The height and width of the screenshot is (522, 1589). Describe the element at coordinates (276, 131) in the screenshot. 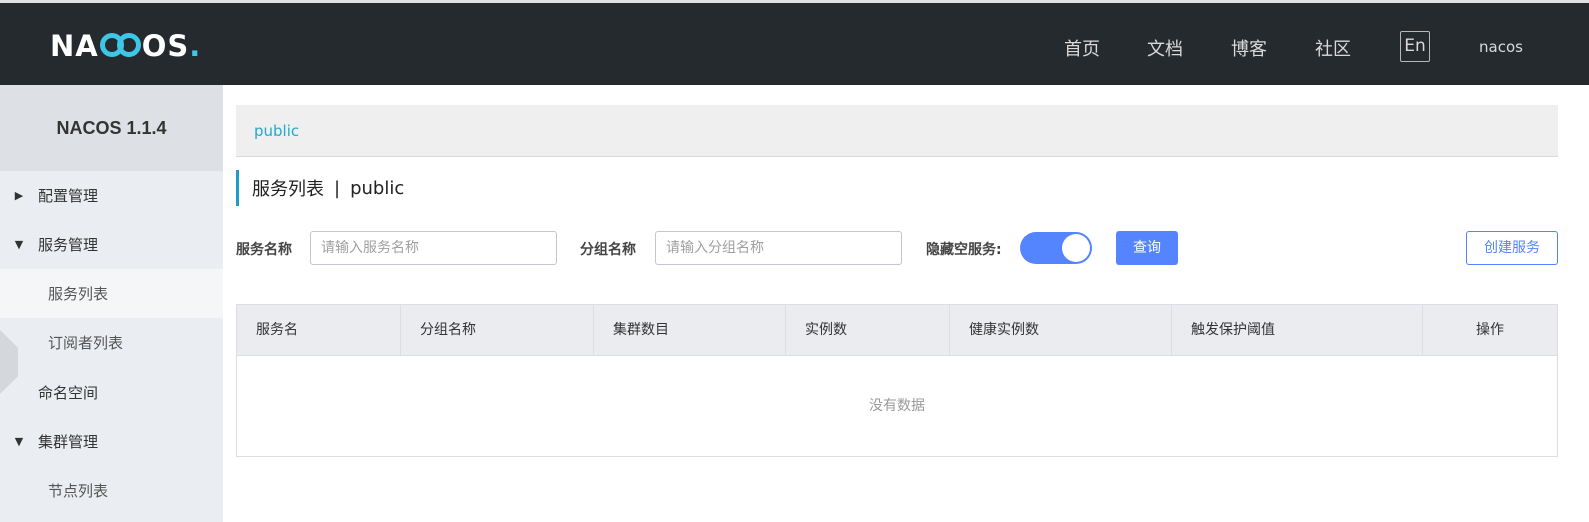

I see `namespace-link-public: public` at that location.